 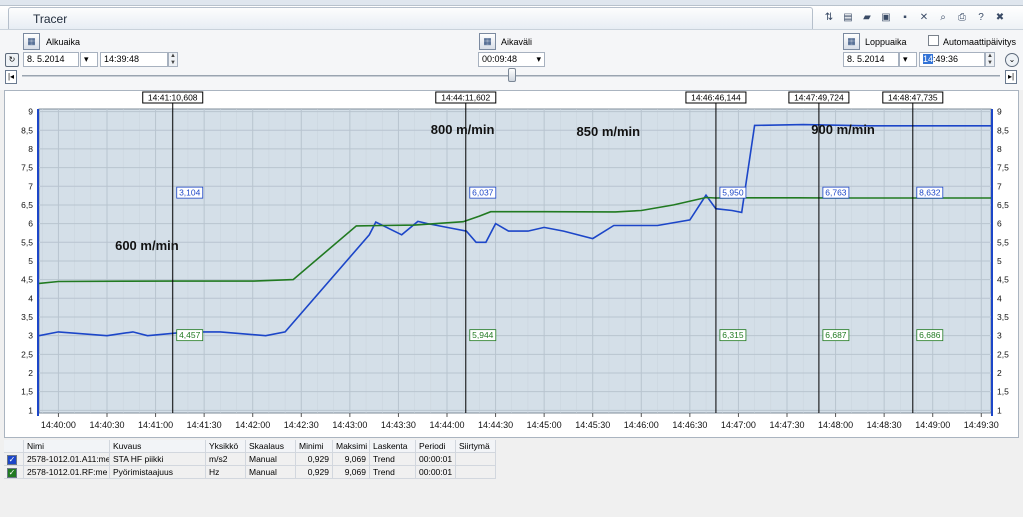 What do you see at coordinates (871, 59) in the screenshot?
I see `end-date-field: 8. 5.2014` at bounding box center [871, 59].